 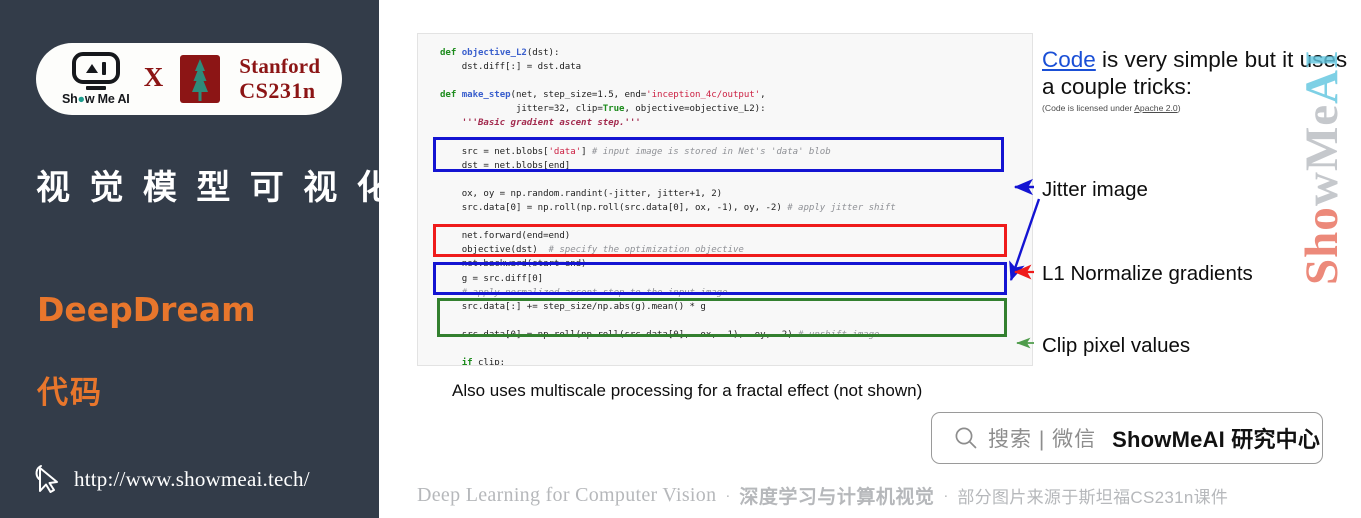 I want to click on tree-glyph, so click(x=200, y=80).